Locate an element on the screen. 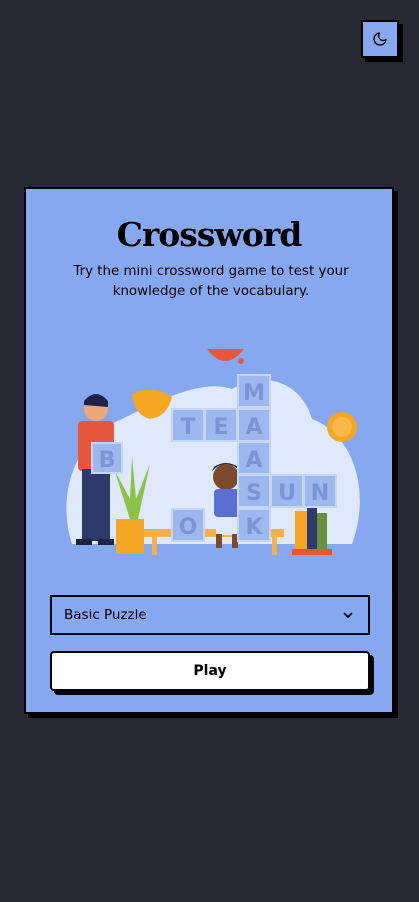 The image size is (419, 902). plant-pot is located at coordinates (130, 536).